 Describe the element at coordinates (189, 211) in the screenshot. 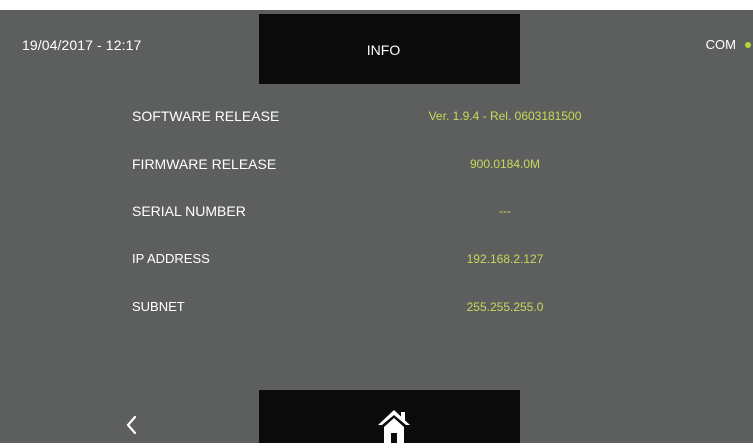

I see `serial-number-label: SERIAL NUMBER` at that location.